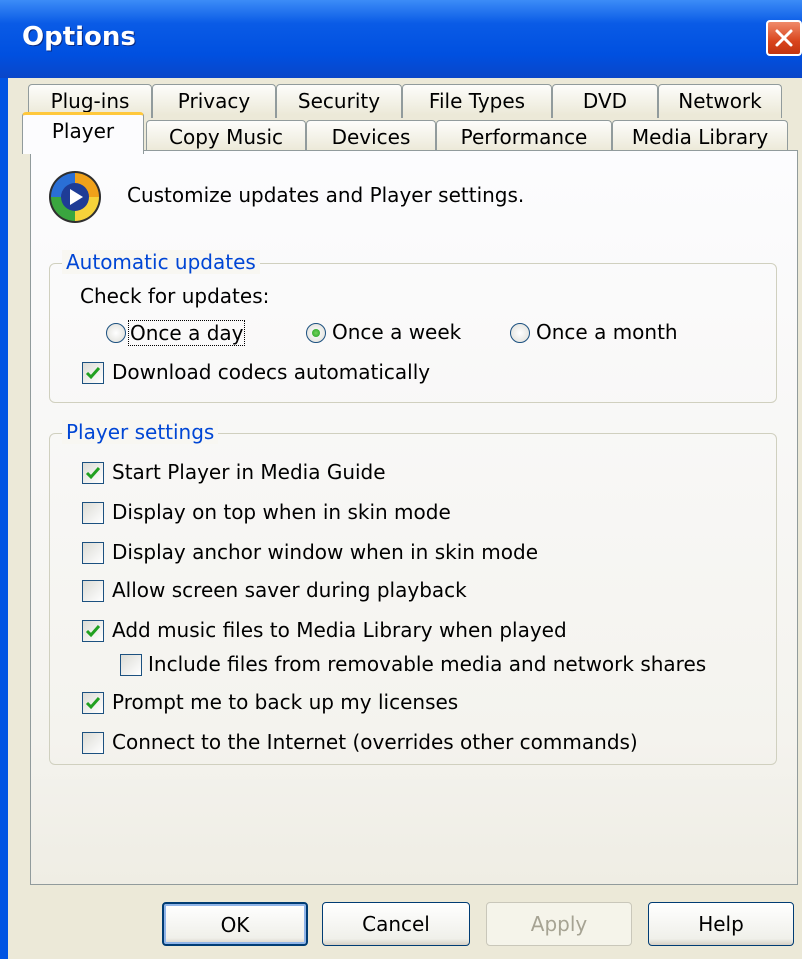  What do you see at coordinates (116, 333) in the screenshot?
I see `radio-once-a-day` at bounding box center [116, 333].